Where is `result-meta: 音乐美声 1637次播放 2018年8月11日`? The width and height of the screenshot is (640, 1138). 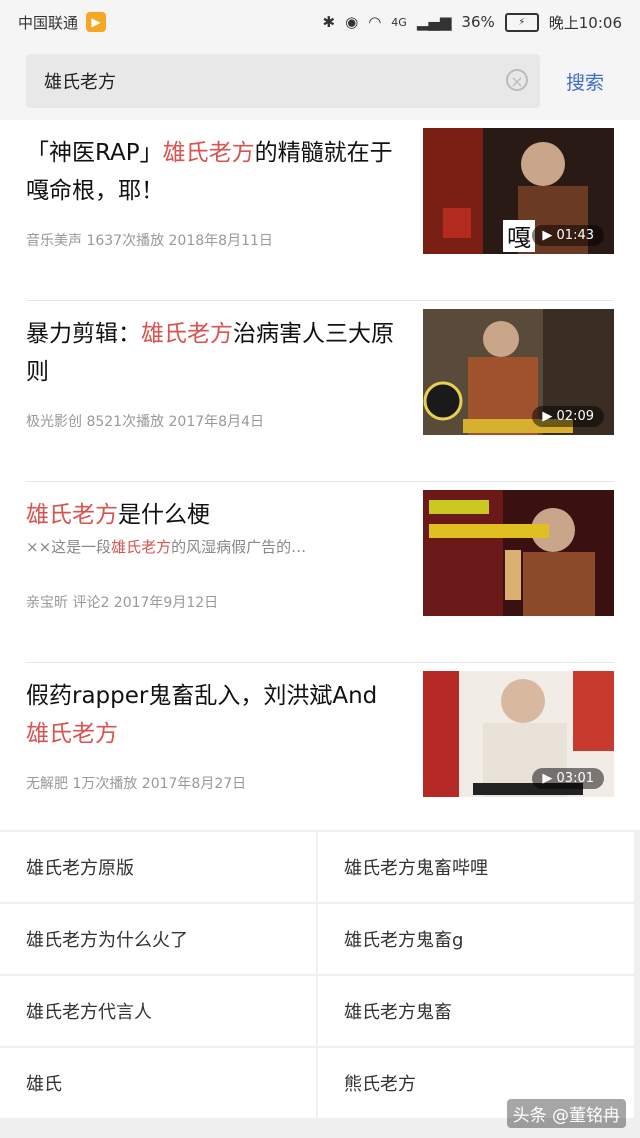 result-meta: 音乐美声 1637次播放 2018年8月11日 is located at coordinates (149, 241).